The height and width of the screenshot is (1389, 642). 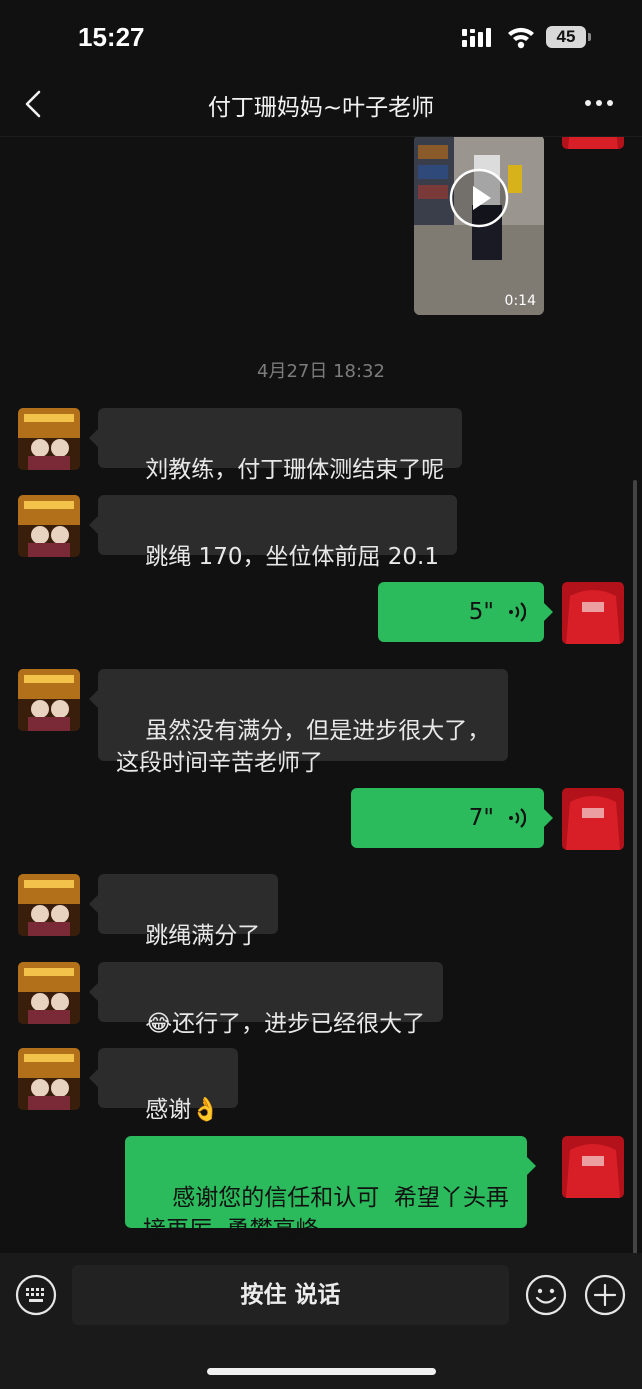 I want to click on signal-icon, so click(x=476, y=37).